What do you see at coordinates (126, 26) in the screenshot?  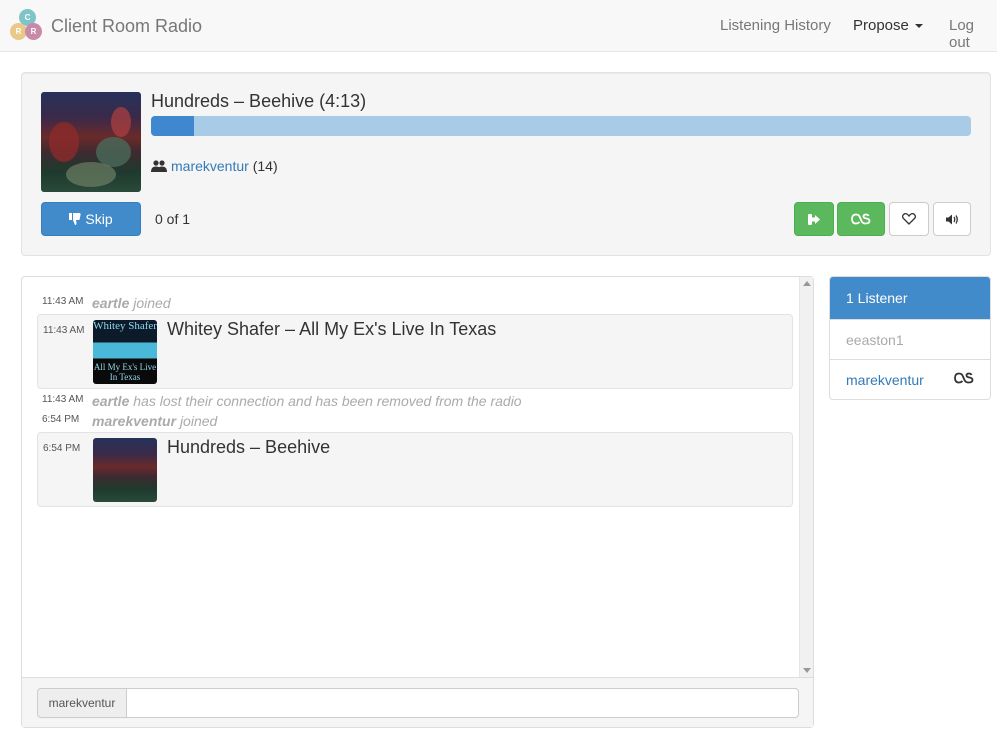 I see `app-title: Client Room Radio` at bounding box center [126, 26].